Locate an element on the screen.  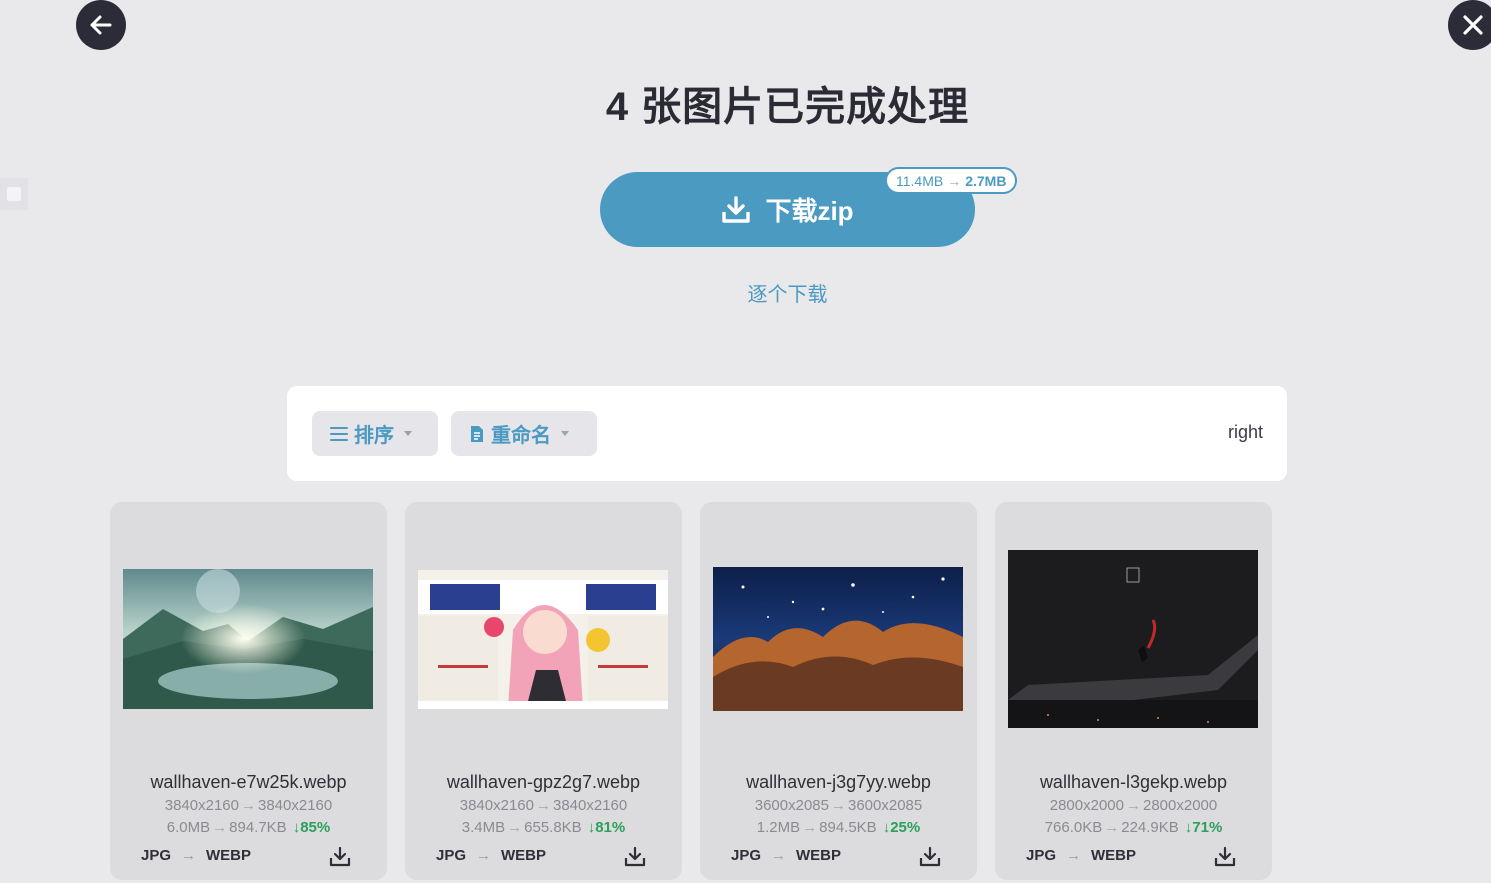
toolbar: 排序 重命名 right is located at coordinates (787, 433).